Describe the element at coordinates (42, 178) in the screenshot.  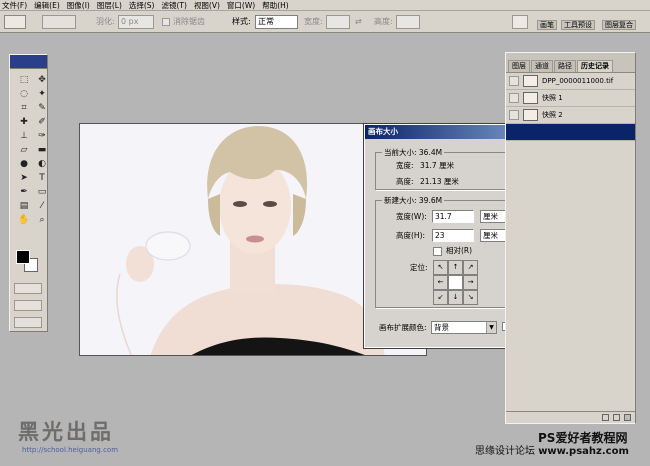
I see `type-tool-icon: T` at that location.